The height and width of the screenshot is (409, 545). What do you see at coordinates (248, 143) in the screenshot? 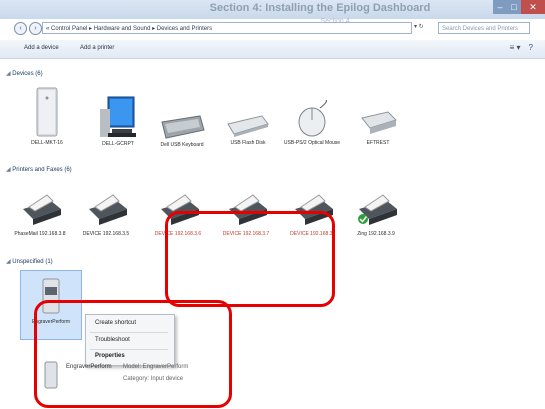
I see `device-label: USB Flash Disk` at bounding box center [248, 143].